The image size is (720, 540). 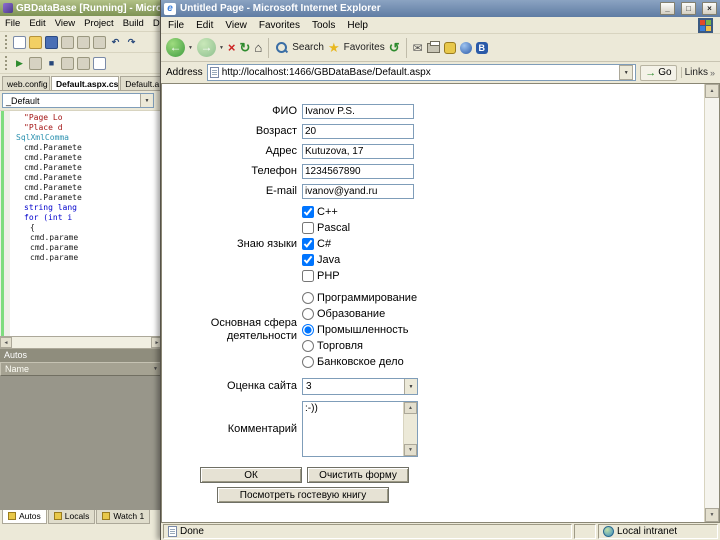 What do you see at coordinates (131, 42) in the screenshot?
I see `redo-icon: ↷` at bounding box center [131, 42].